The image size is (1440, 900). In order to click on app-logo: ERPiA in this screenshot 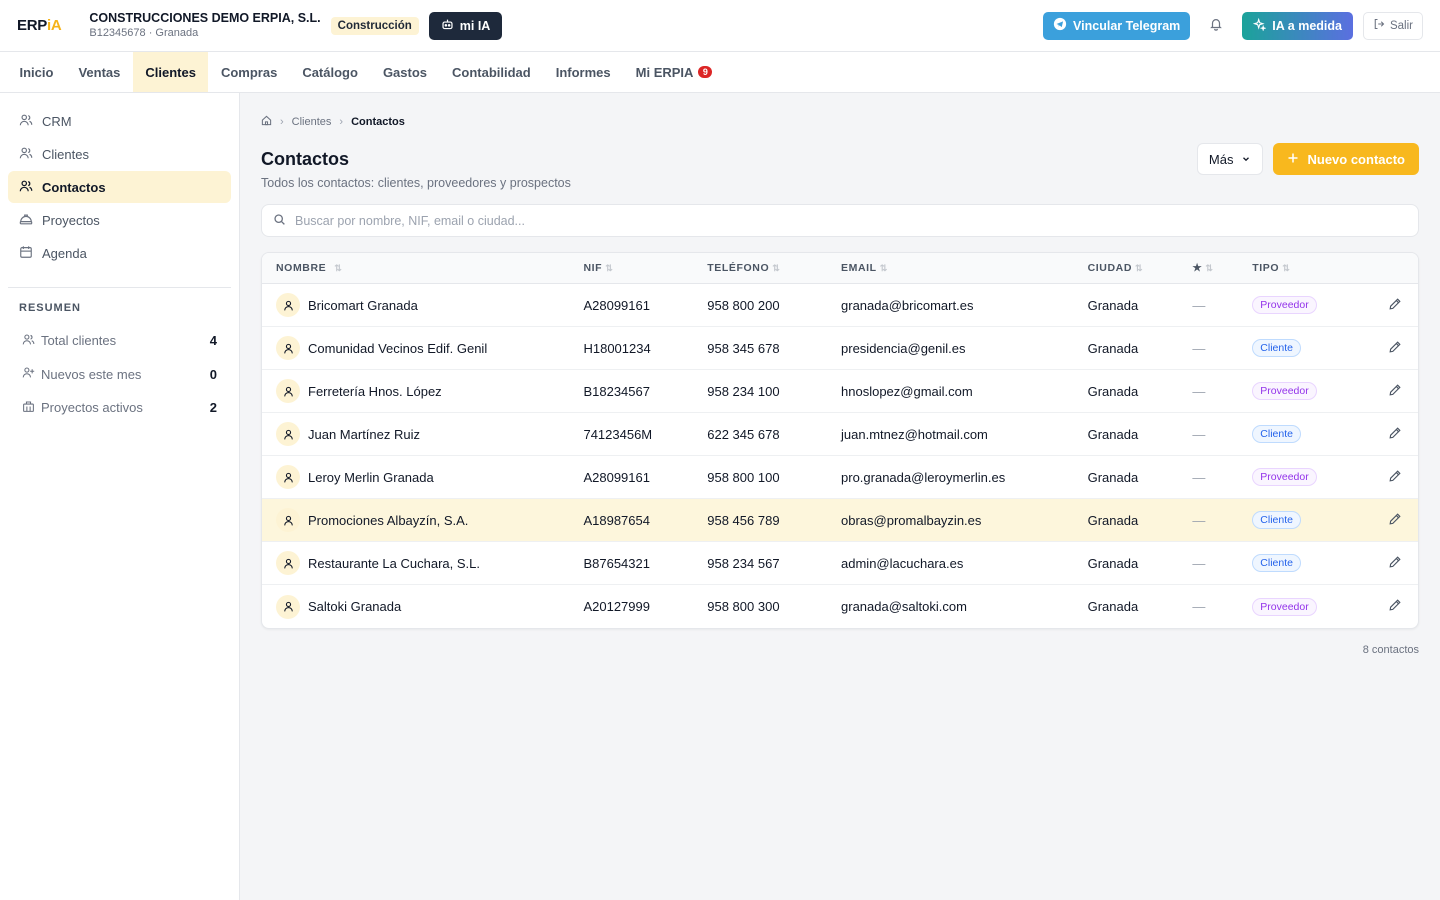, I will do `click(39, 25)`.